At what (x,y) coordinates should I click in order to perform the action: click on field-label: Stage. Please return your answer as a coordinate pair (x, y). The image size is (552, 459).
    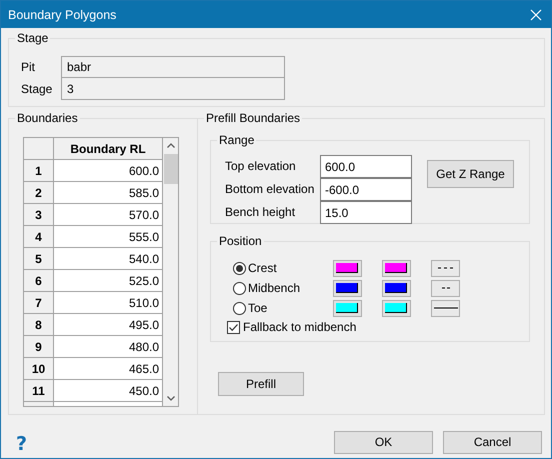
    Looking at the image, I should click on (37, 89).